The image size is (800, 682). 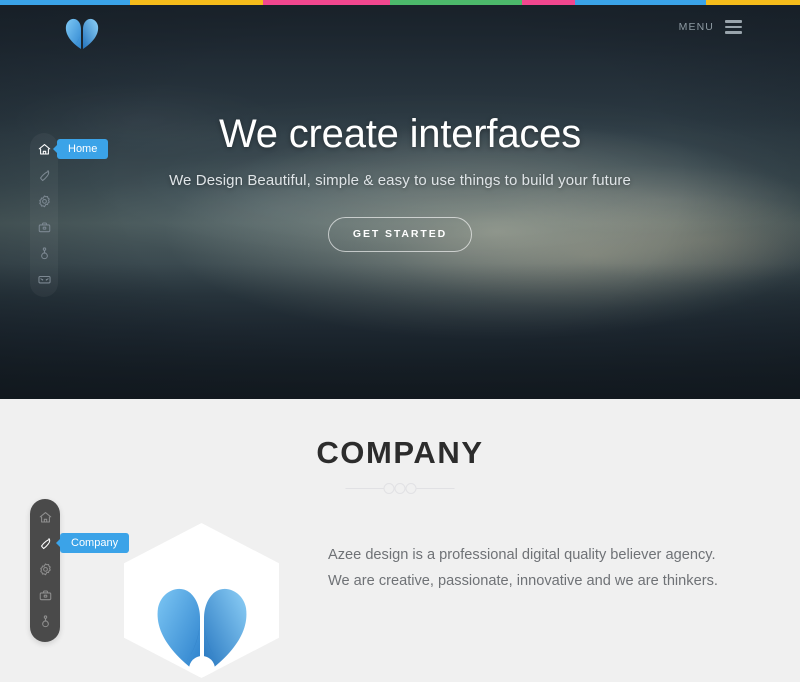 I want to click on sidenav-item-home: Home, so click(x=71, y=149).